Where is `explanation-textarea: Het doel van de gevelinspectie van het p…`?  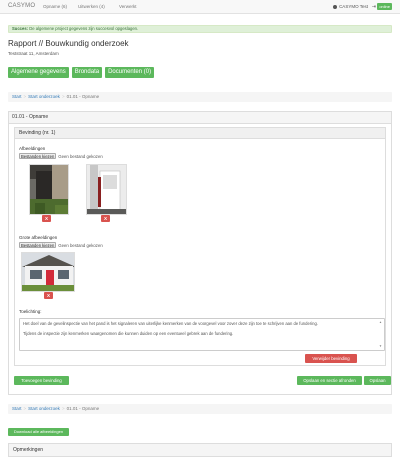
explanation-textarea: Het doel van de gevelinspectie van het p… is located at coordinates (202, 334).